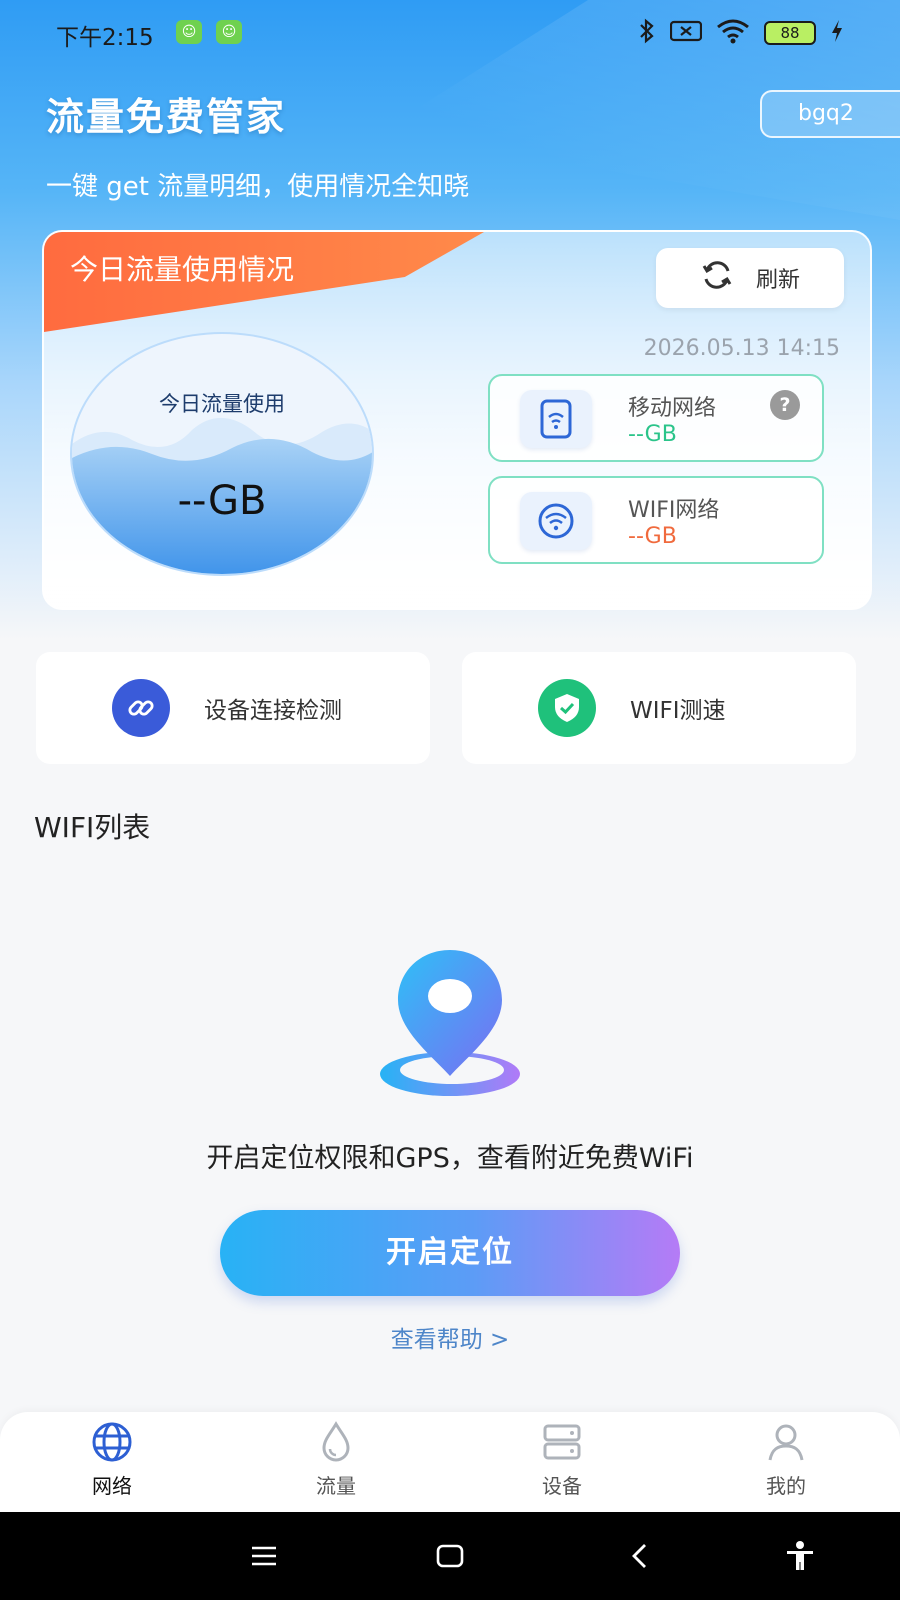  Describe the element at coordinates (672, 408) in the screenshot. I see `mobile-network-name: 移动网络` at that location.